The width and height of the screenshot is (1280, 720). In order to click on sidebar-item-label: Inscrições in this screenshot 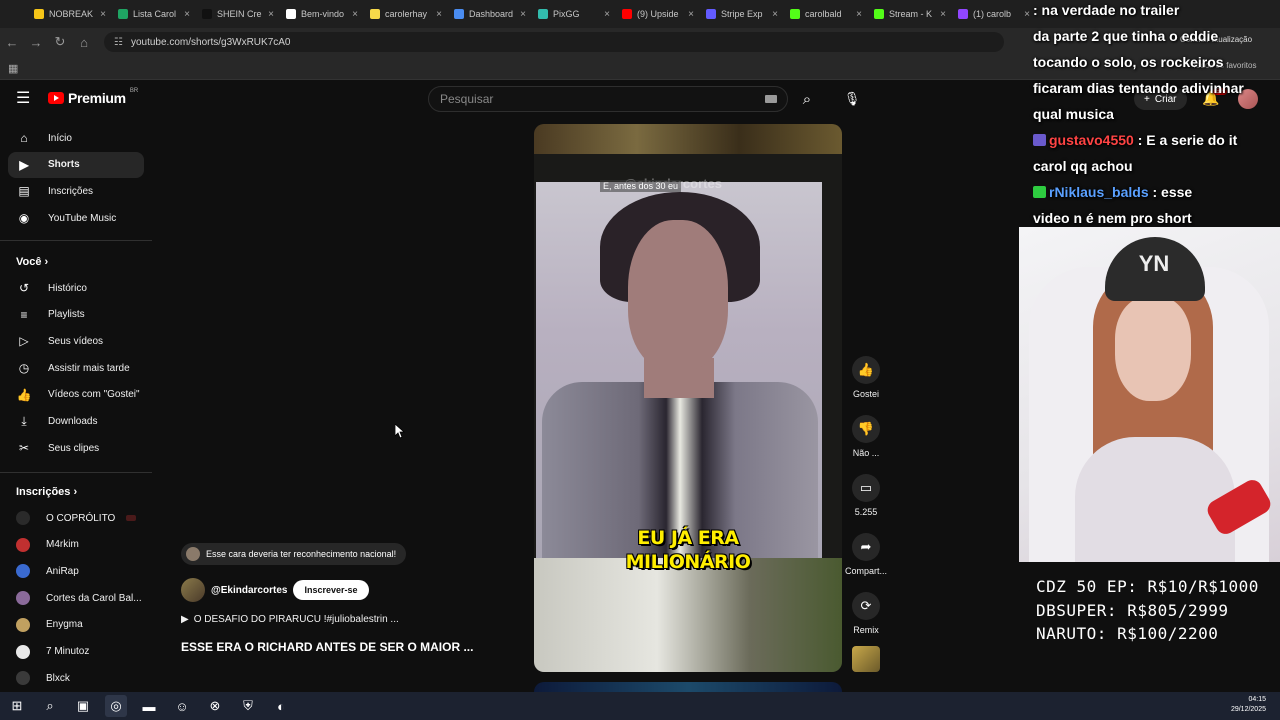, I will do `click(71, 191)`.